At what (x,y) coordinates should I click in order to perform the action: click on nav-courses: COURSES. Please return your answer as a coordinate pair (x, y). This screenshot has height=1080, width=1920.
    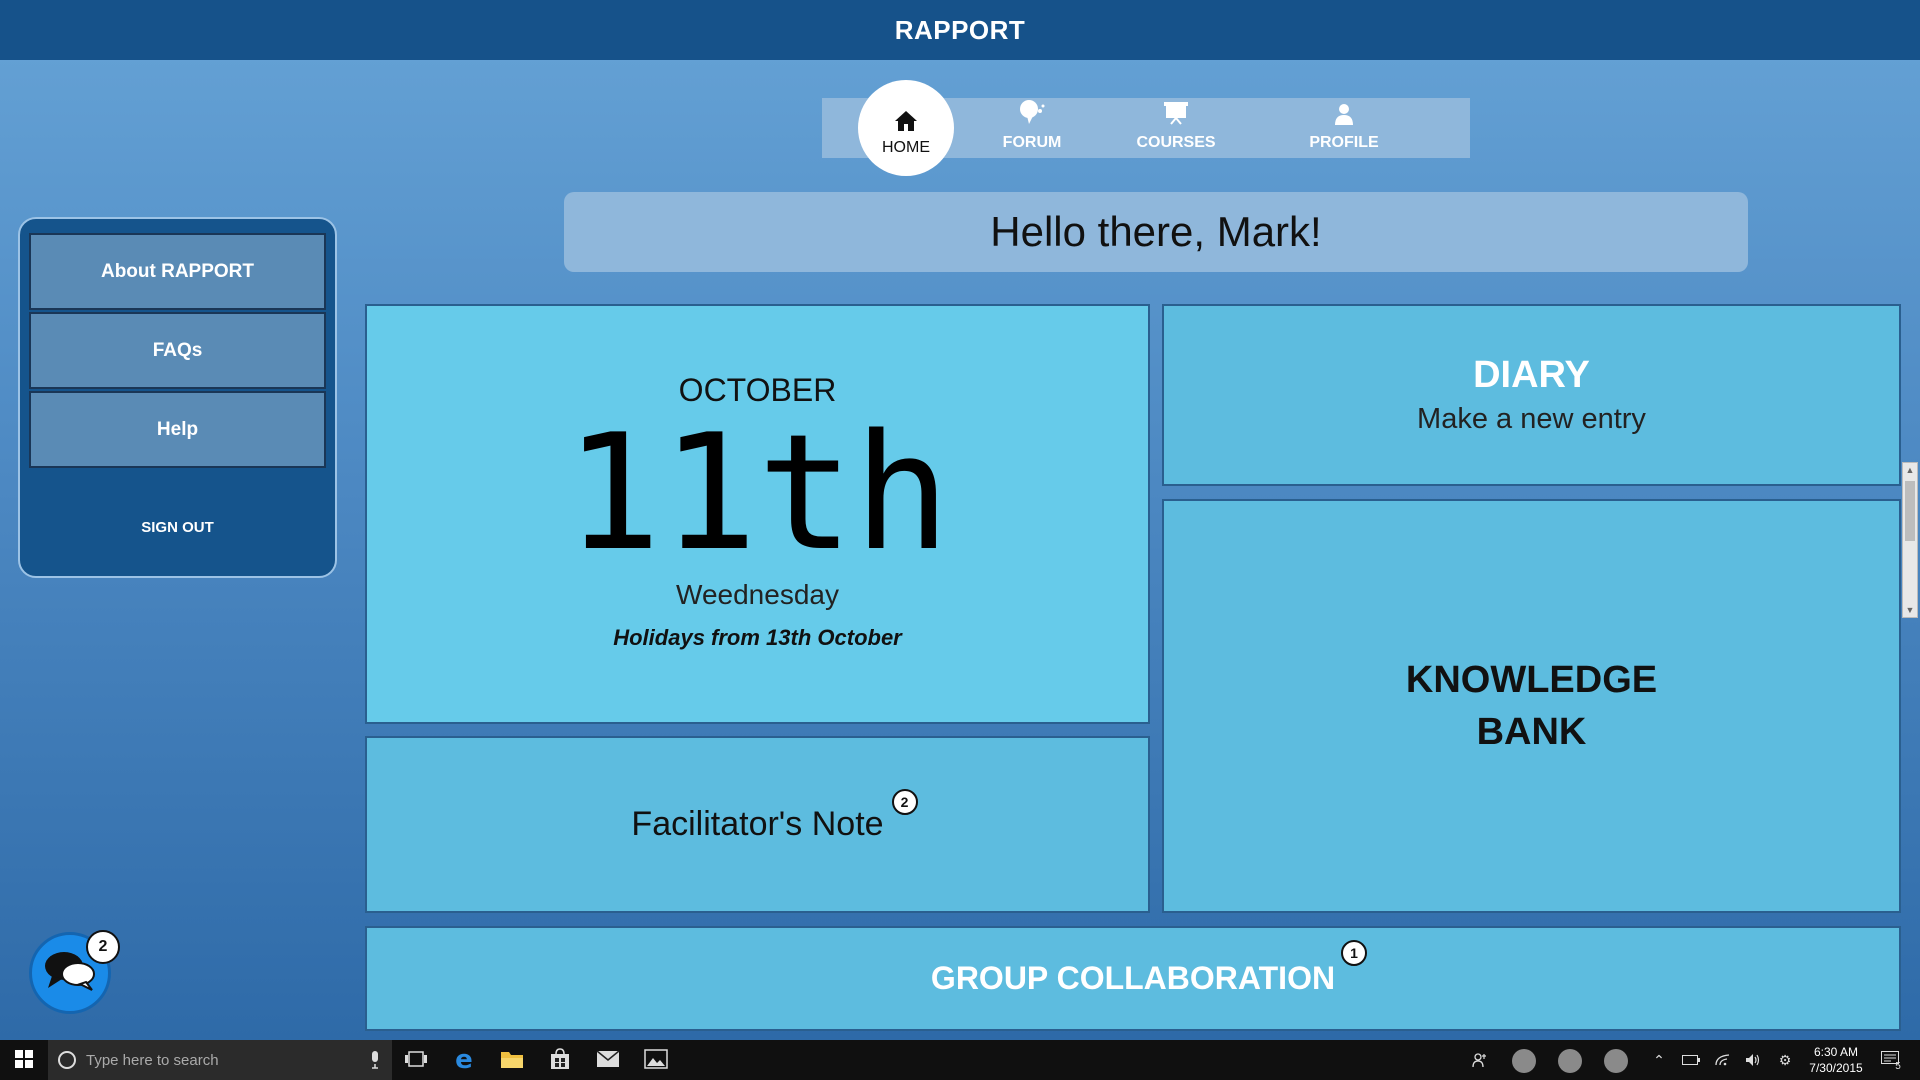
    Looking at the image, I should click on (1176, 128).